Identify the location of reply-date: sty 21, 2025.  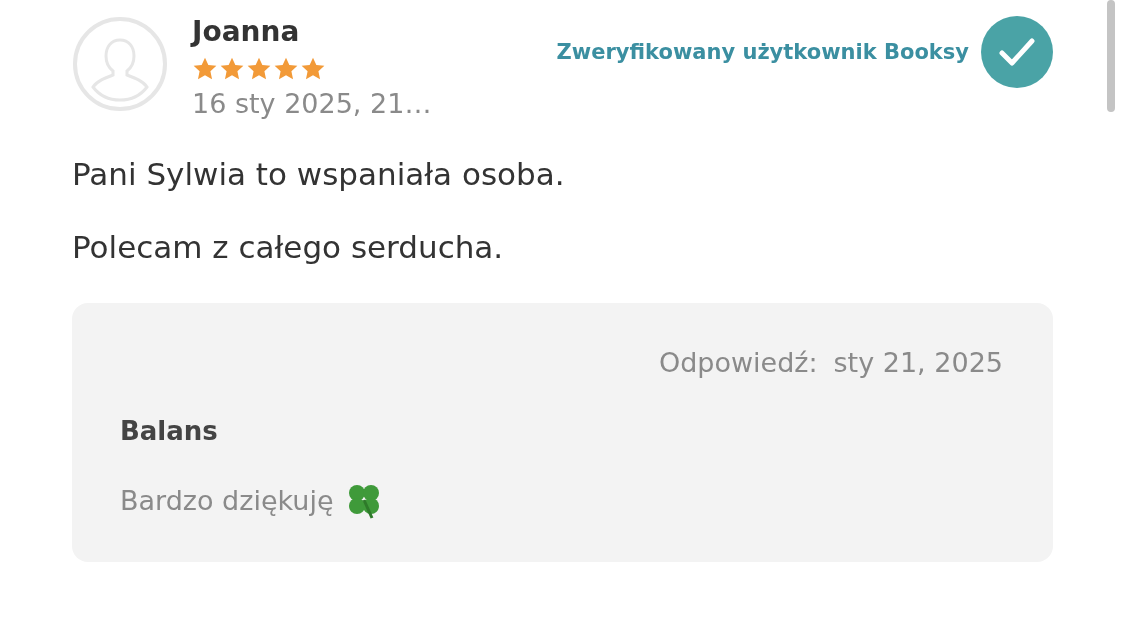
(918, 362).